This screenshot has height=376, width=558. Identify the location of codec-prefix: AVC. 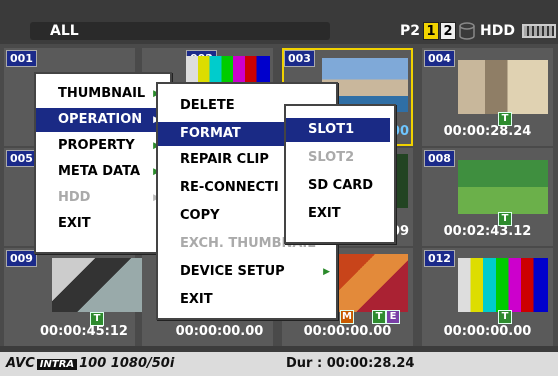
(20, 363).